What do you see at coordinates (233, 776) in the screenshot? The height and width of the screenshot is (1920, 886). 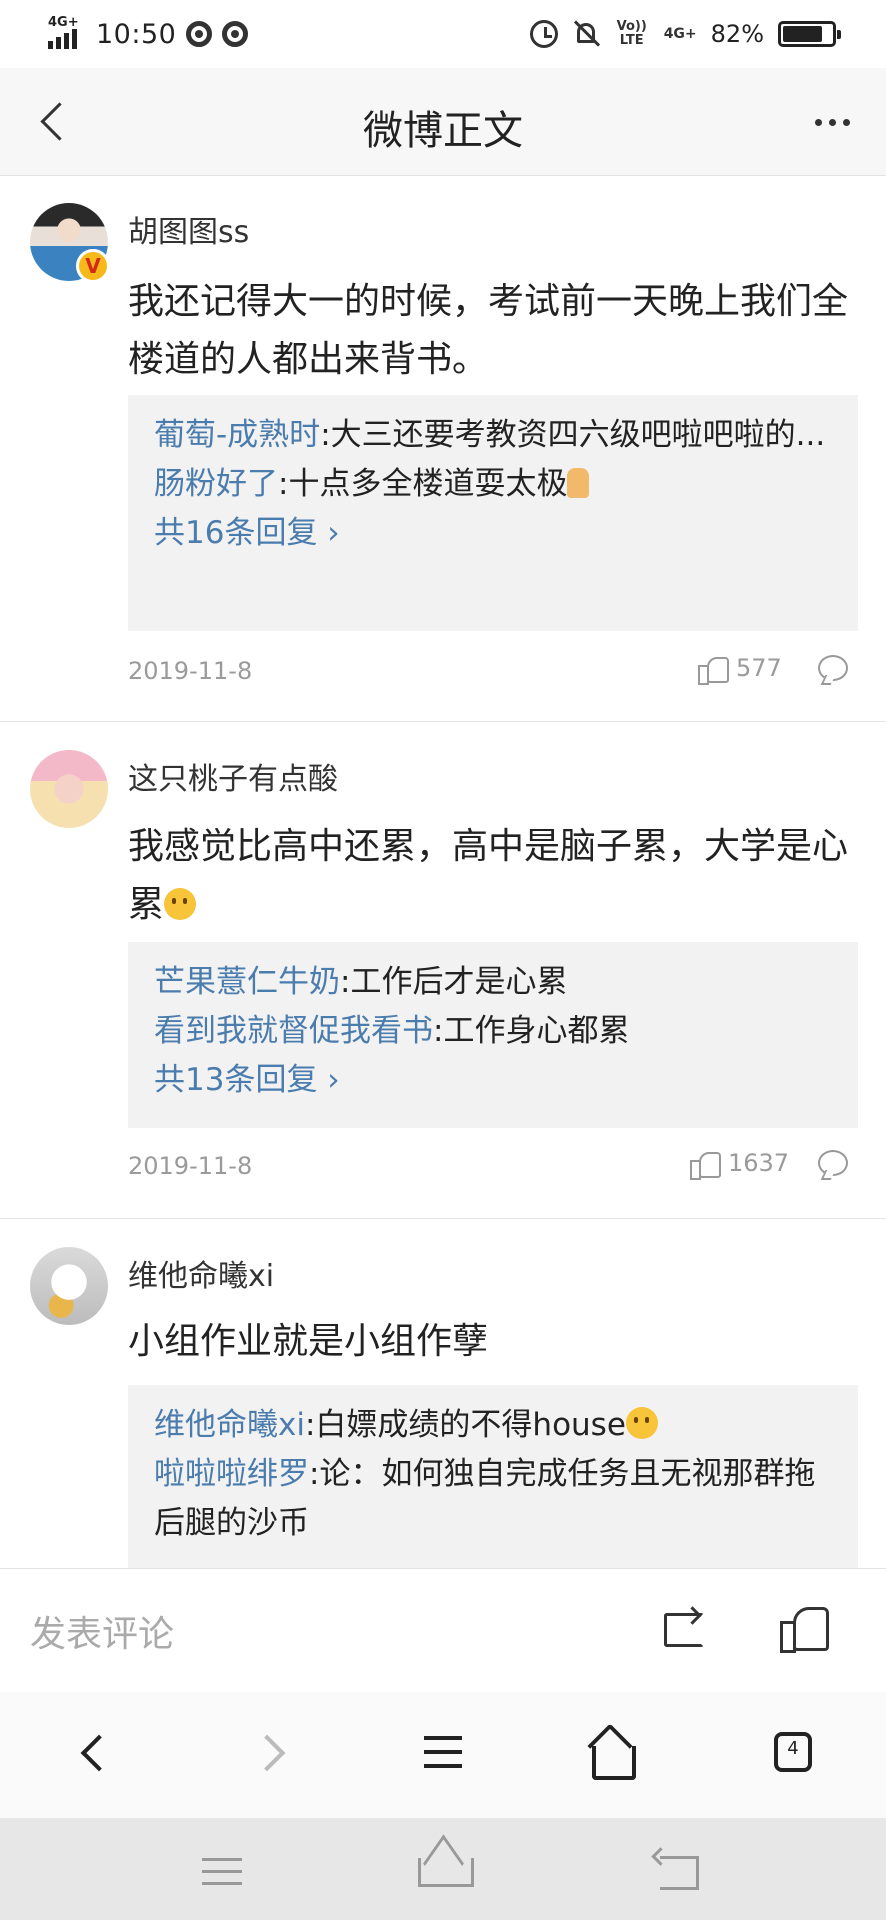 I see `comment-username: 这只桃子有点酸` at bounding box center [233, 776].